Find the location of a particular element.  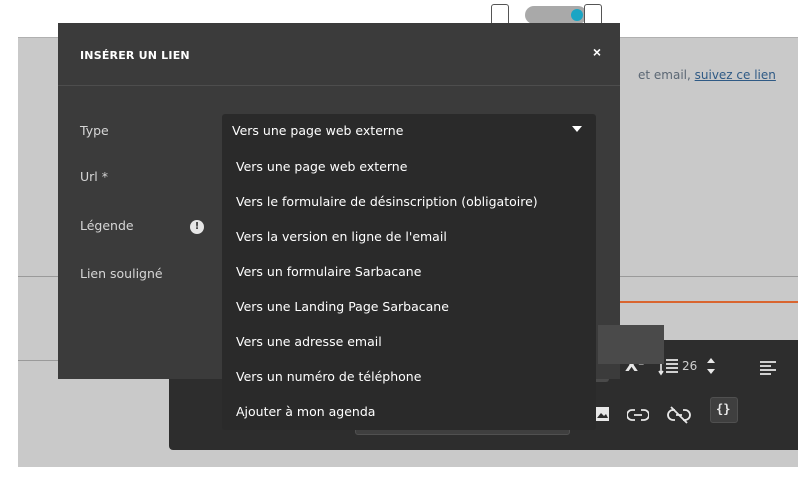

type-option-phone-number: Vers un numéro de téléphone is located at coordinates (328, 376).